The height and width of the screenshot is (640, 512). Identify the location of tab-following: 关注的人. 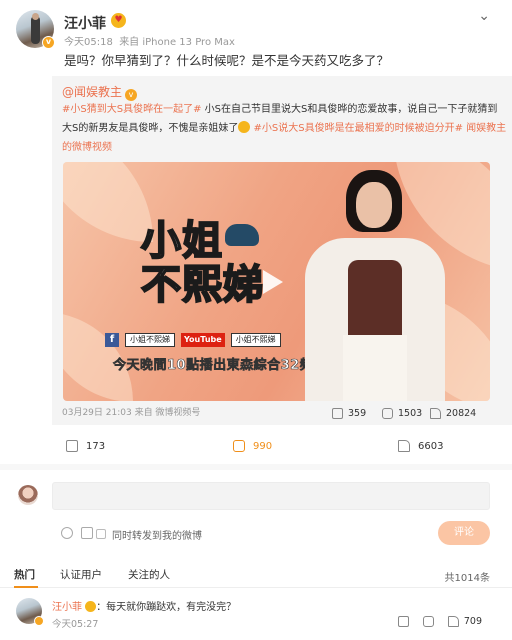
(149, 574).